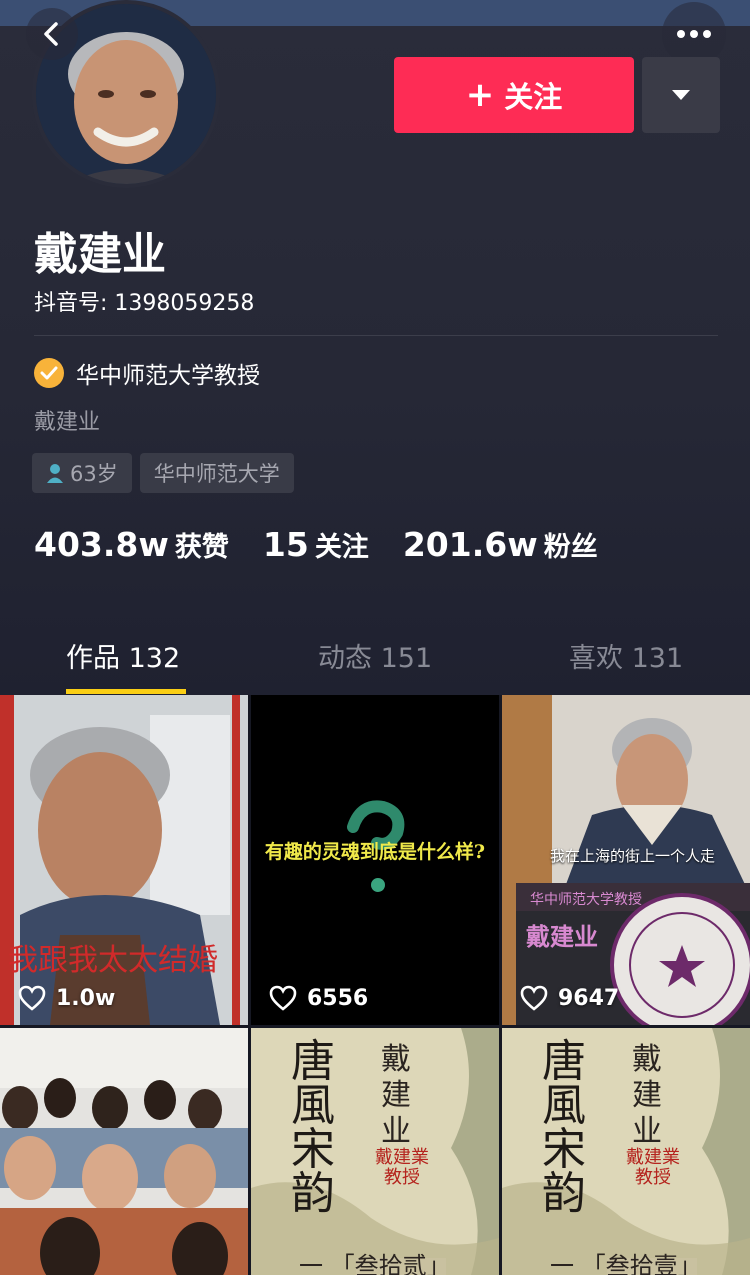 The image size is (750, 1275). I want to click on video-cover, so click(124, 1151).